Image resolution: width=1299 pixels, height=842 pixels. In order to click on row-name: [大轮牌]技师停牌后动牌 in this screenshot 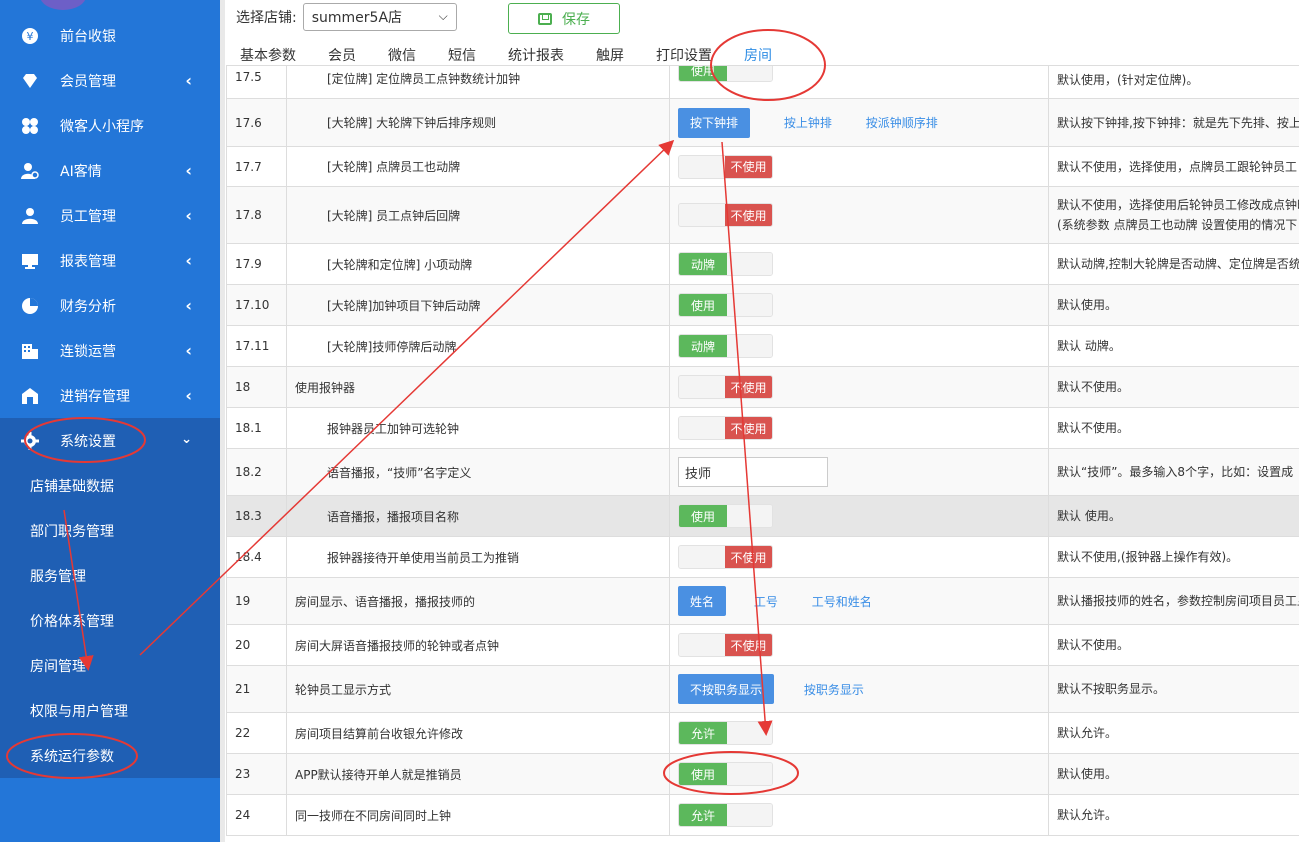, I will do `click(478, 346)`.